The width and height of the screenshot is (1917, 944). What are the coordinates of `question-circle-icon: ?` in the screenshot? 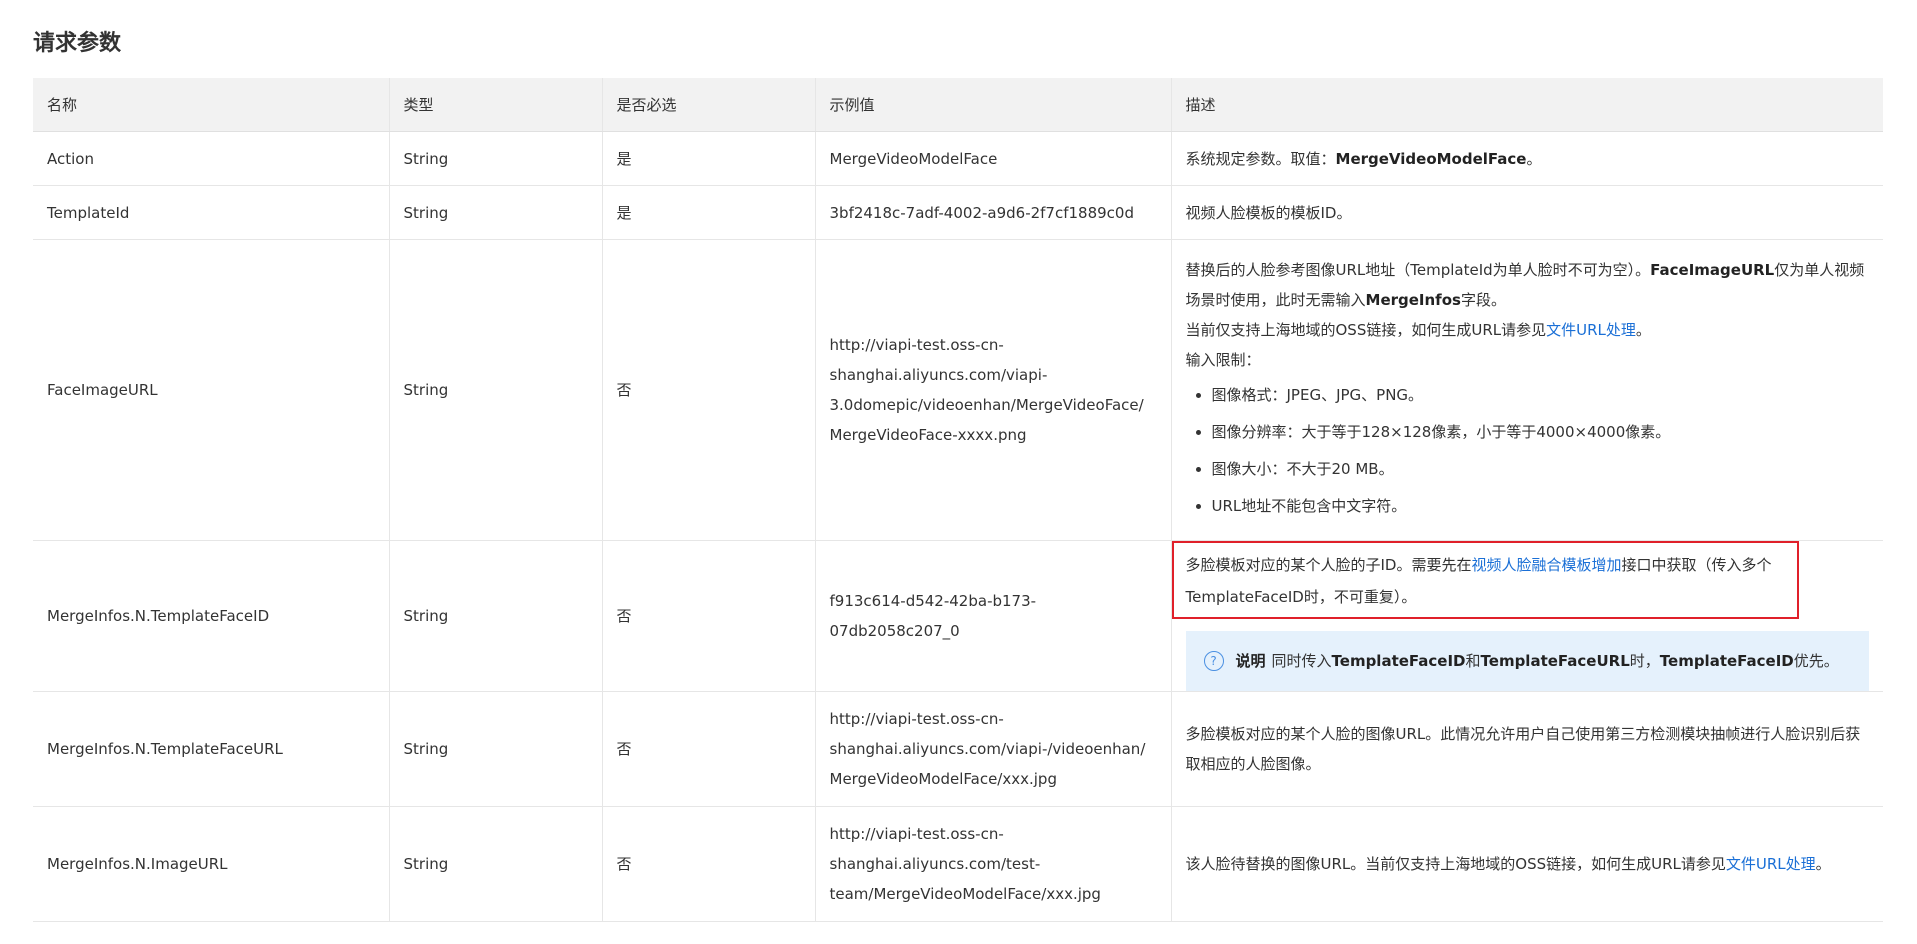 It's located at (1213, 661).